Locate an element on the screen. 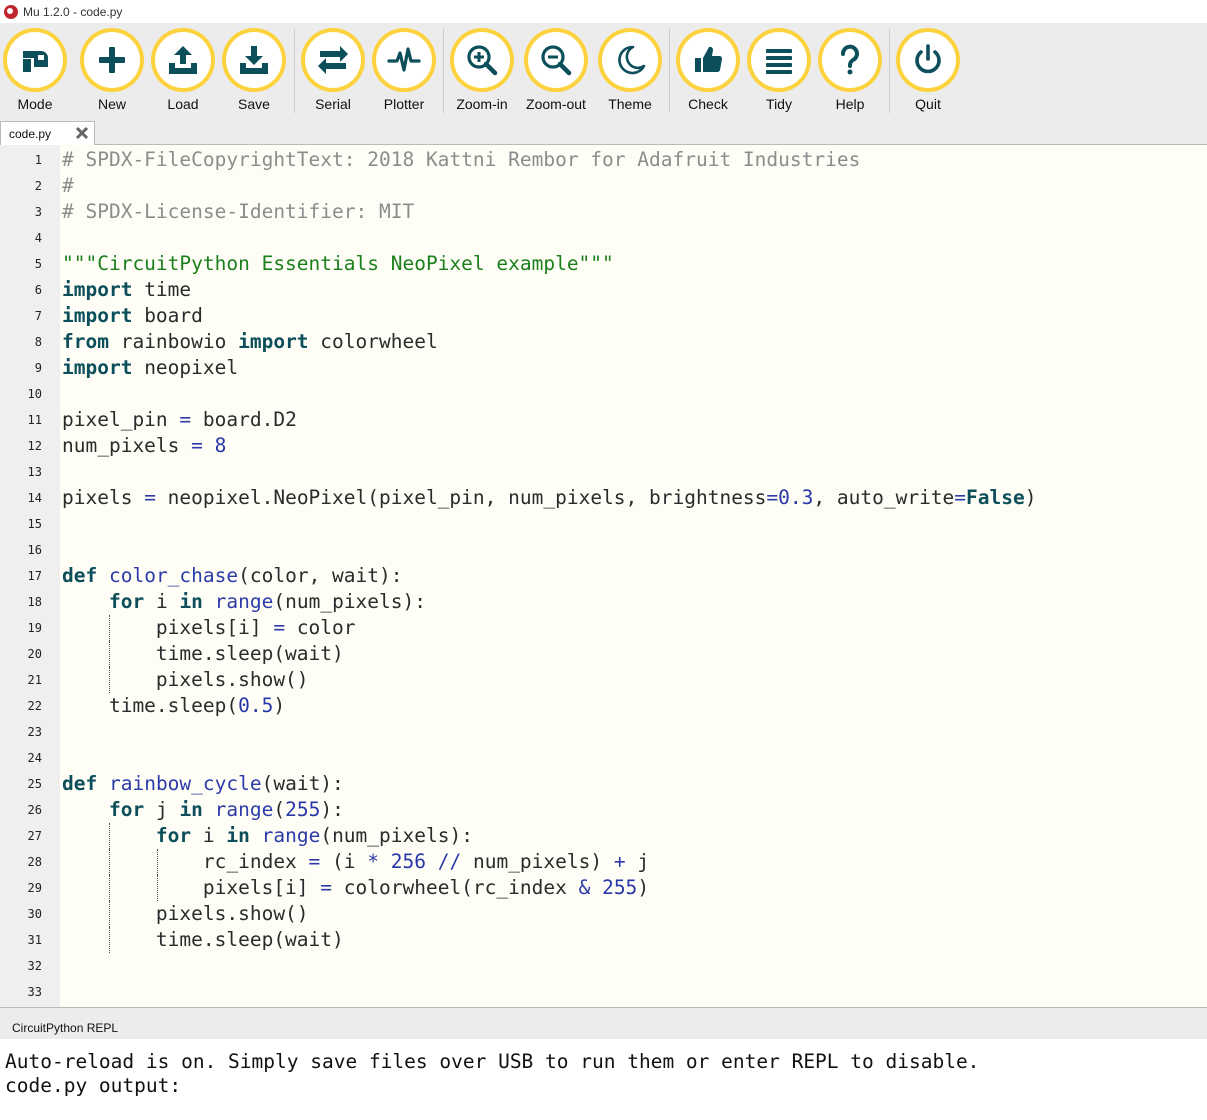  line-number: 29 is located at coordinates (34, 888).